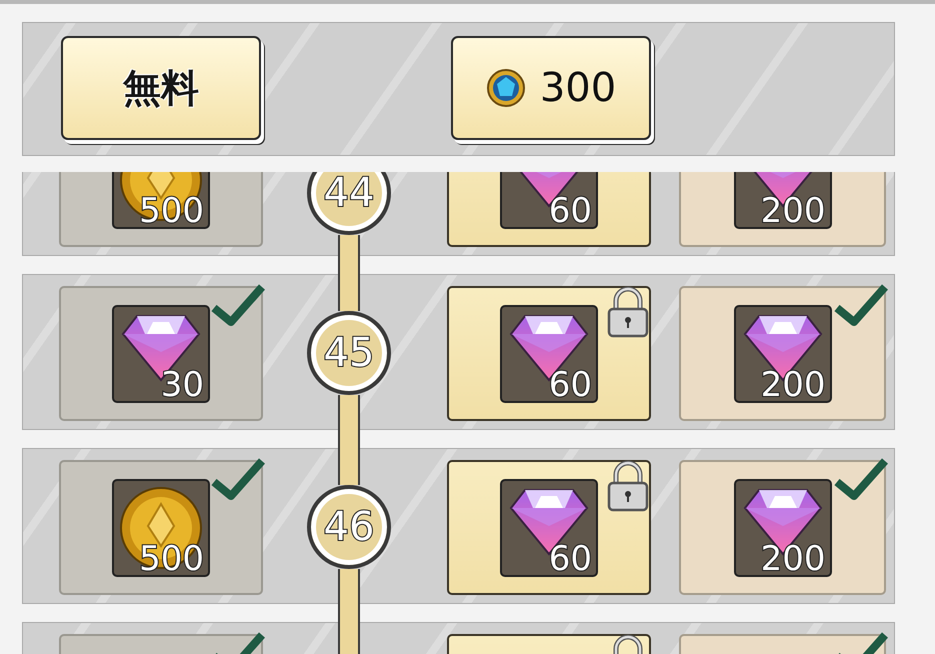 This screenshot has height=654, width=935. I want to click on reward-card: 30, so click(161, 353).